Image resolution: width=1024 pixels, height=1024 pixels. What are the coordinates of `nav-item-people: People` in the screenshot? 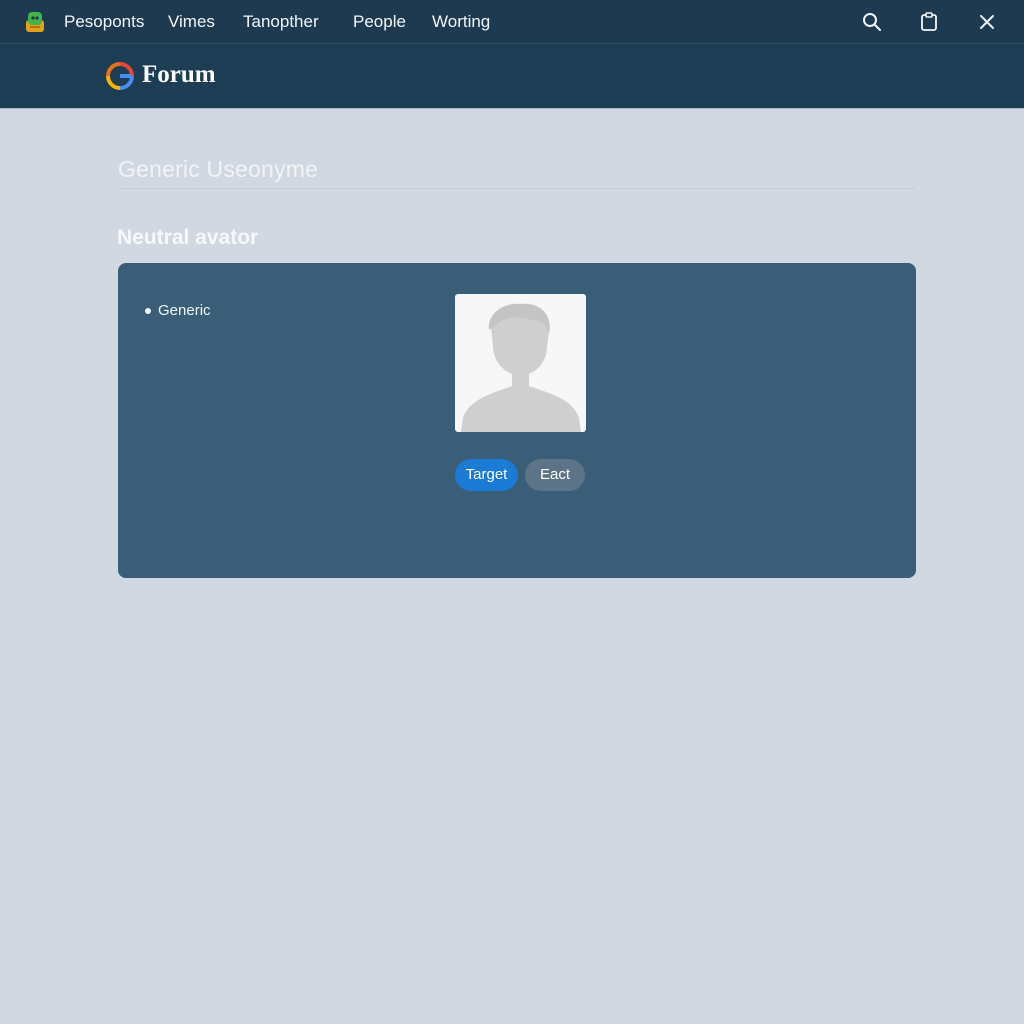 It's located at (379, 22).